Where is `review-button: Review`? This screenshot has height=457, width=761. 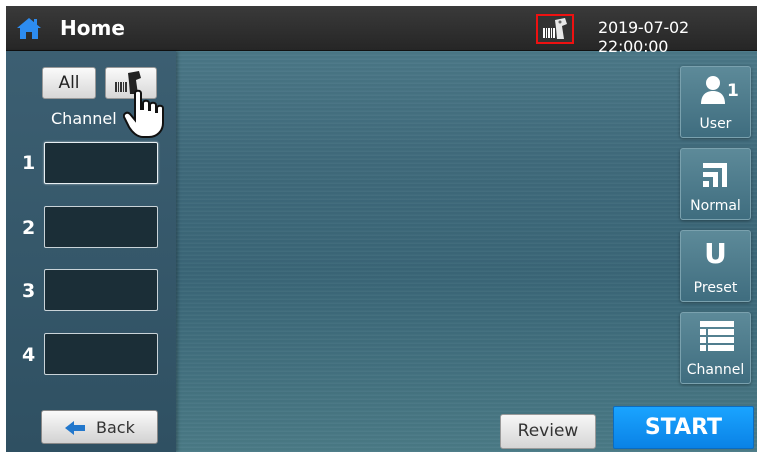 review-button: Review is located at coordinates (548, 431).